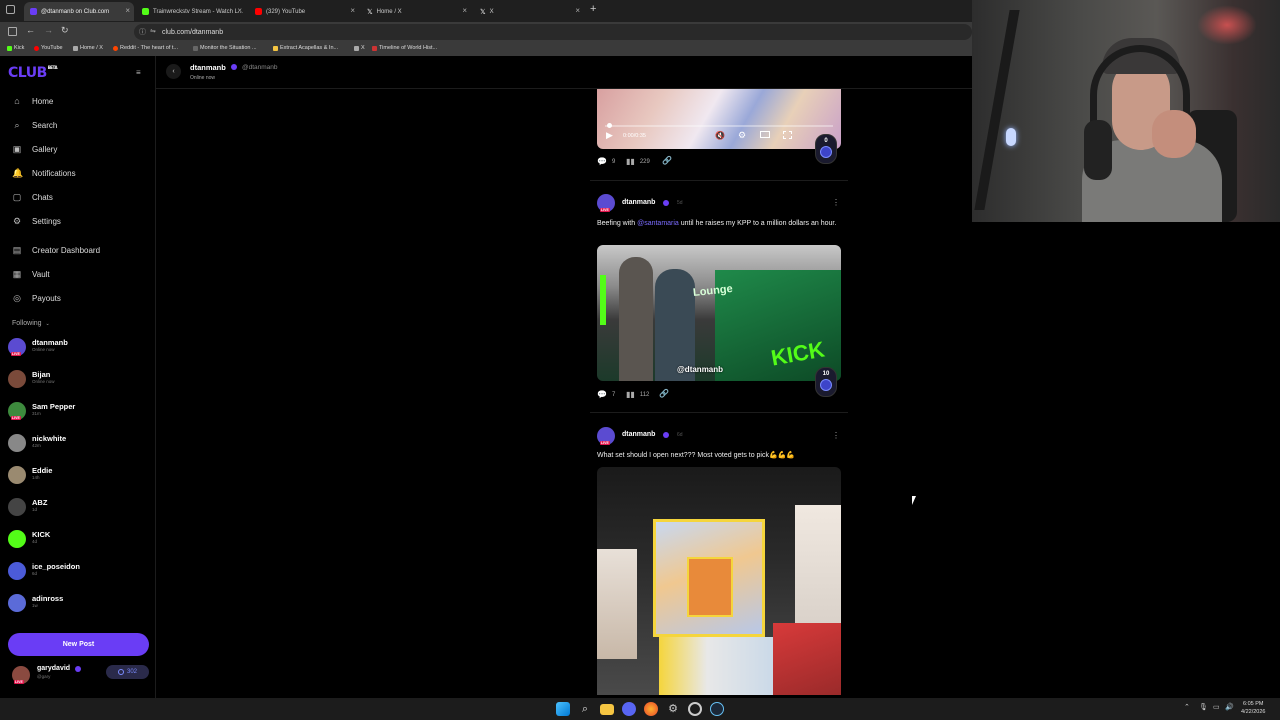  What do you see at coordinates (78, 349) in the screenshot?
I see `following-item: LIVE dtanmanb Online now` at bounding box center [78, 349].